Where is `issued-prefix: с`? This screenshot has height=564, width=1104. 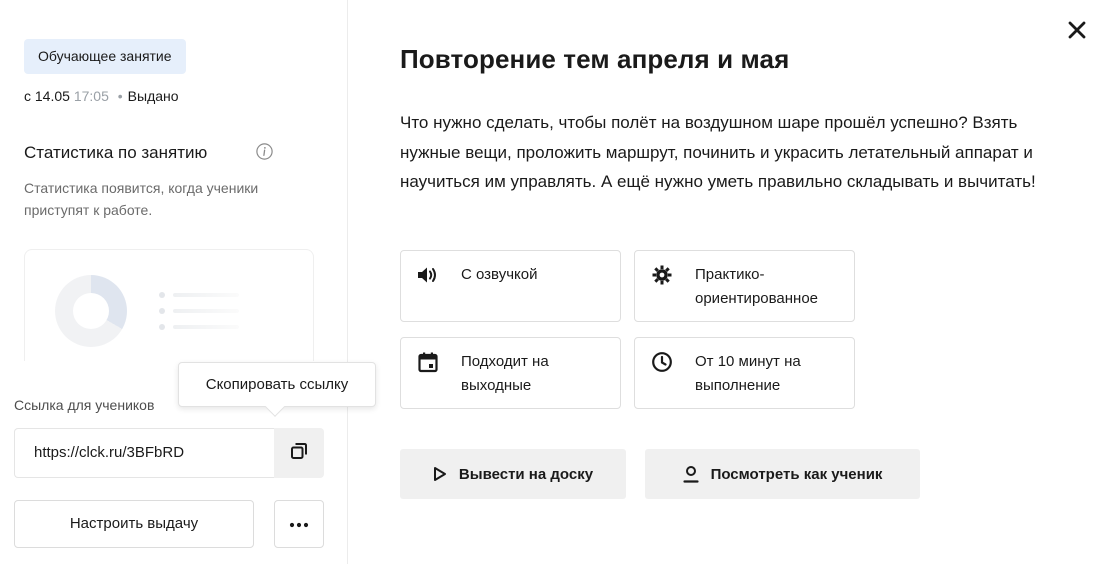 issued-prefix: с is located at coordinates (27, 96).